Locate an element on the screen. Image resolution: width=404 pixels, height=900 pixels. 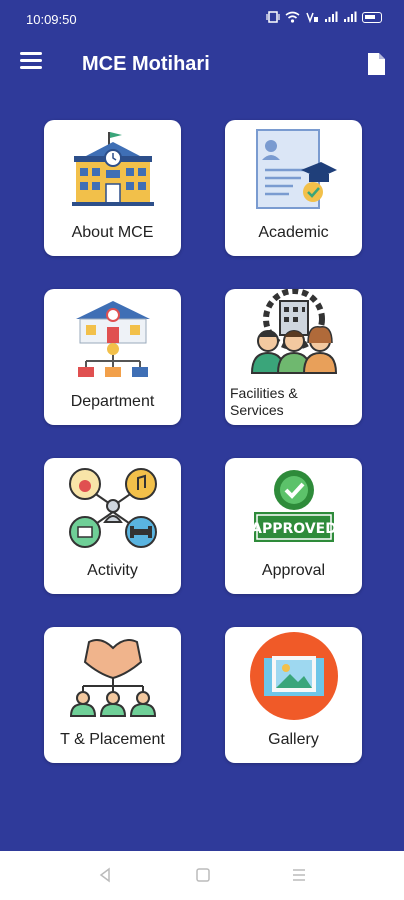
college-building-icon is located at coordinates (112, 169).